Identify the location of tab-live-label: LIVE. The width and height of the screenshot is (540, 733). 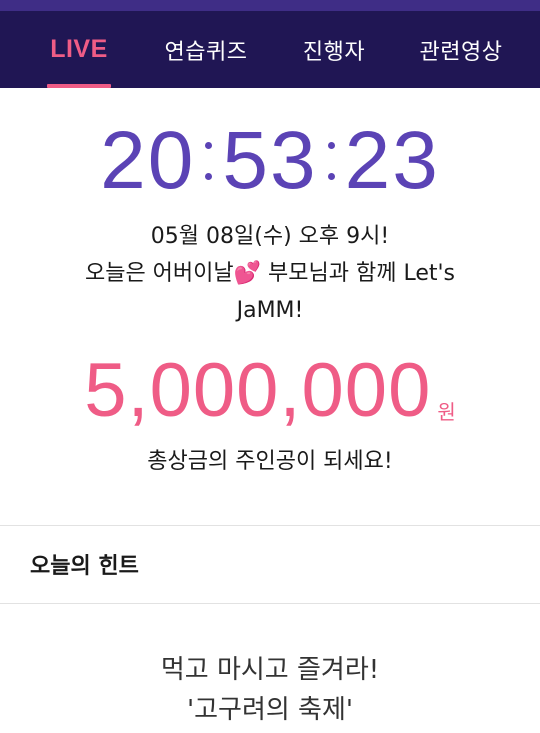
(79, 49).